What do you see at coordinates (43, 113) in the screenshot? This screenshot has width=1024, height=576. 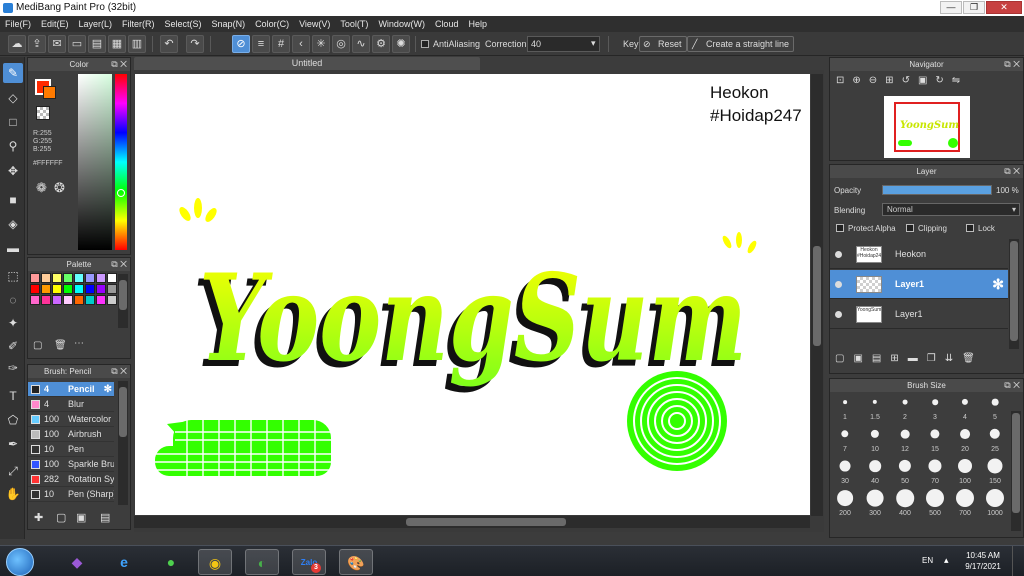 I see `transparent-color-swatch` at bounding box center [43, 113].